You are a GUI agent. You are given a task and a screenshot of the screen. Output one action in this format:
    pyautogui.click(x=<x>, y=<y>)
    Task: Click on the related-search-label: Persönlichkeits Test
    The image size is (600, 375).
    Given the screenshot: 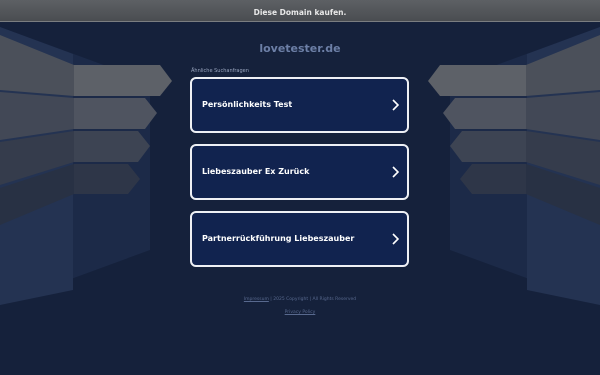 What is the action you would take?
    pyautogui.click(x=247, y=104)
    